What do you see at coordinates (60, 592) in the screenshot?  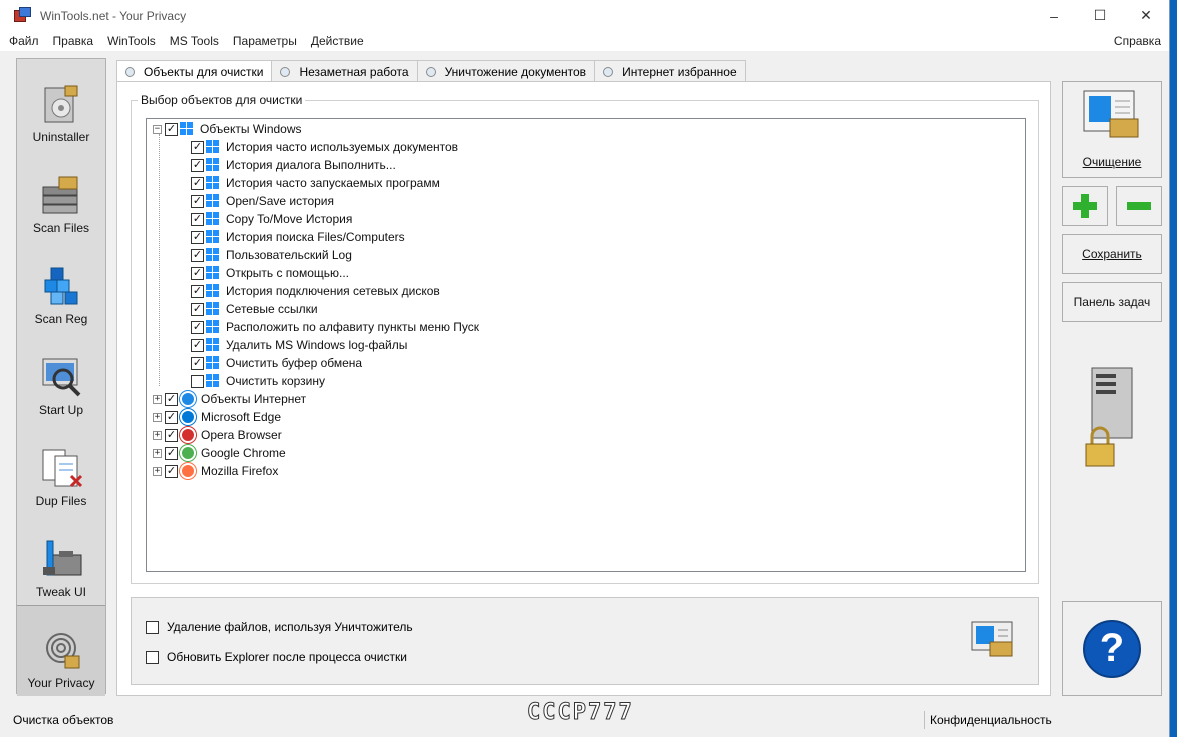 I see `nav-tweak-ui-label: Tweak UI` at bounding box center [60, 592].